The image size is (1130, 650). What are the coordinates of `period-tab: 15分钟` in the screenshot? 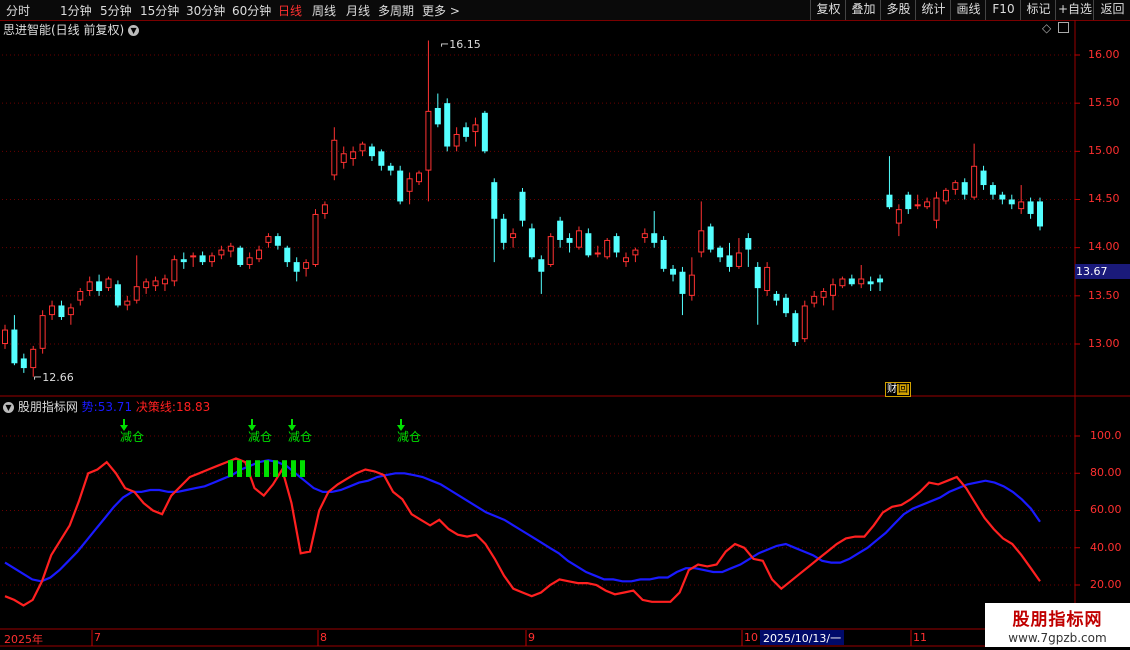 It's located at (159, 10).